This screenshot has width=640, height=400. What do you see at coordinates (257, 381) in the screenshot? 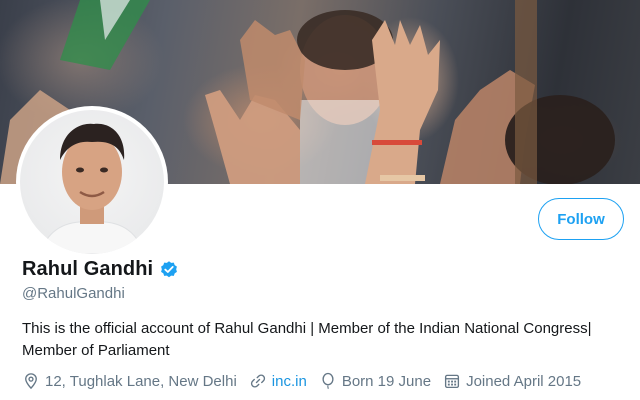
I see `link-icon` at bounding box center [257, 381].